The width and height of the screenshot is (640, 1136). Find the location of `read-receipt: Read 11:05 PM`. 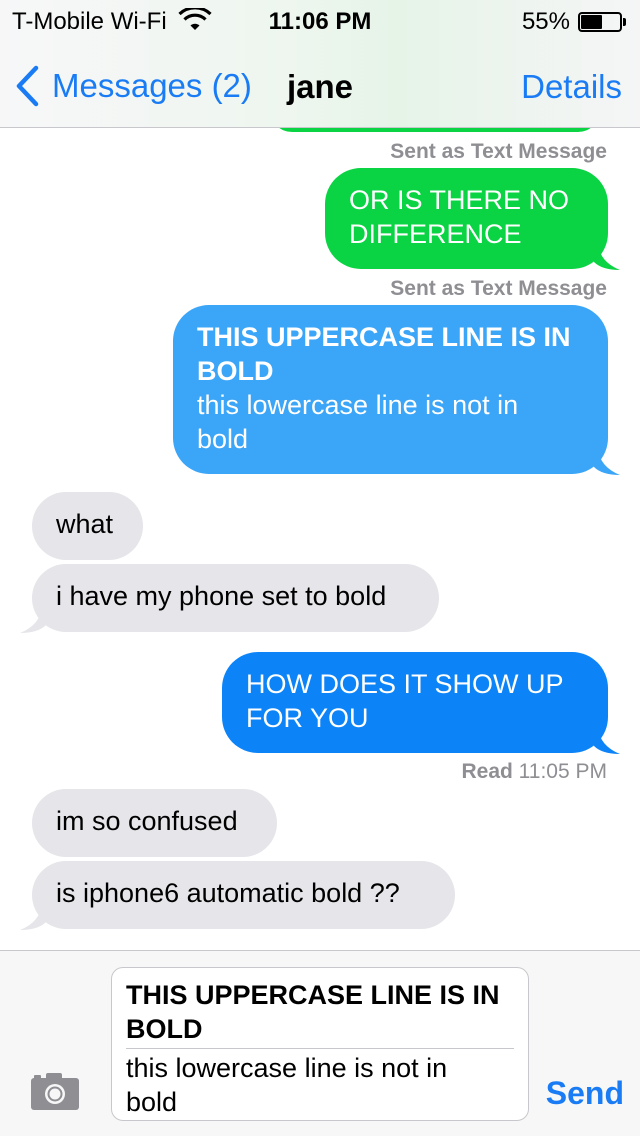

read-receipt: Read 11:05 PM is located at coordinates (534, 772).